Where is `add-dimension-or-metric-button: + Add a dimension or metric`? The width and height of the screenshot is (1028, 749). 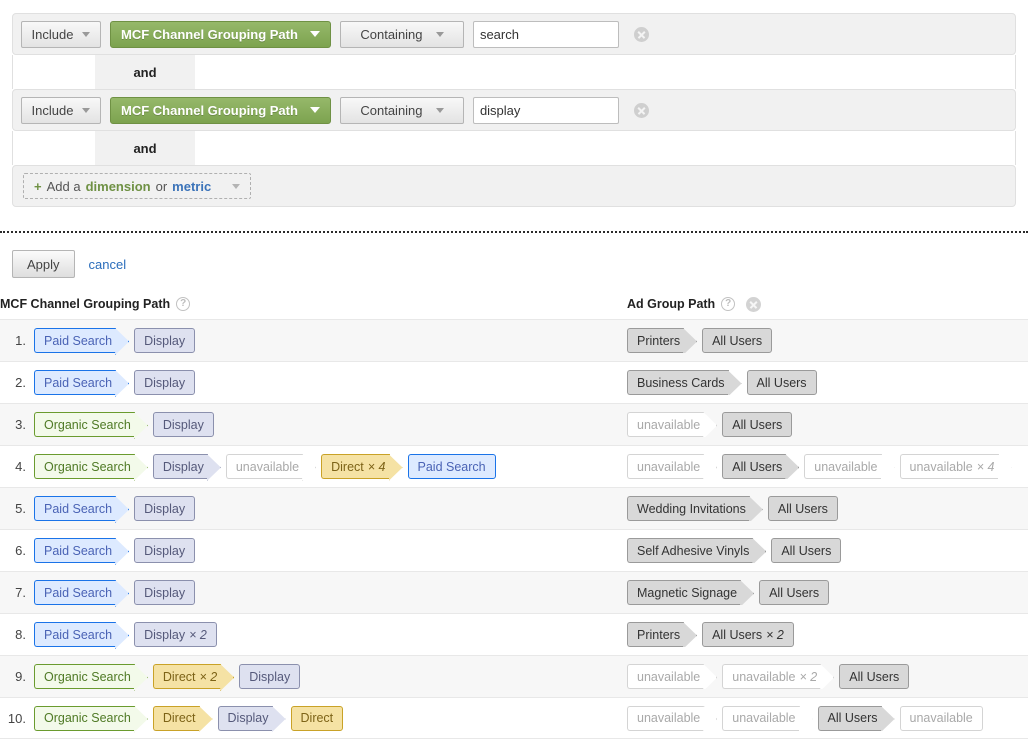 add-dimension-or-metric-button: + Add a dimension or metric is located at coordinates (137, 186).